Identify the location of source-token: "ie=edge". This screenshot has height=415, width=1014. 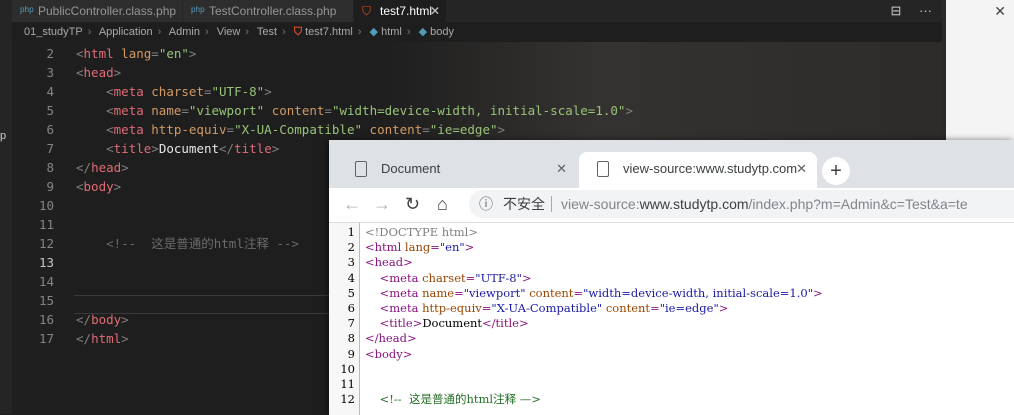
(689, 308).